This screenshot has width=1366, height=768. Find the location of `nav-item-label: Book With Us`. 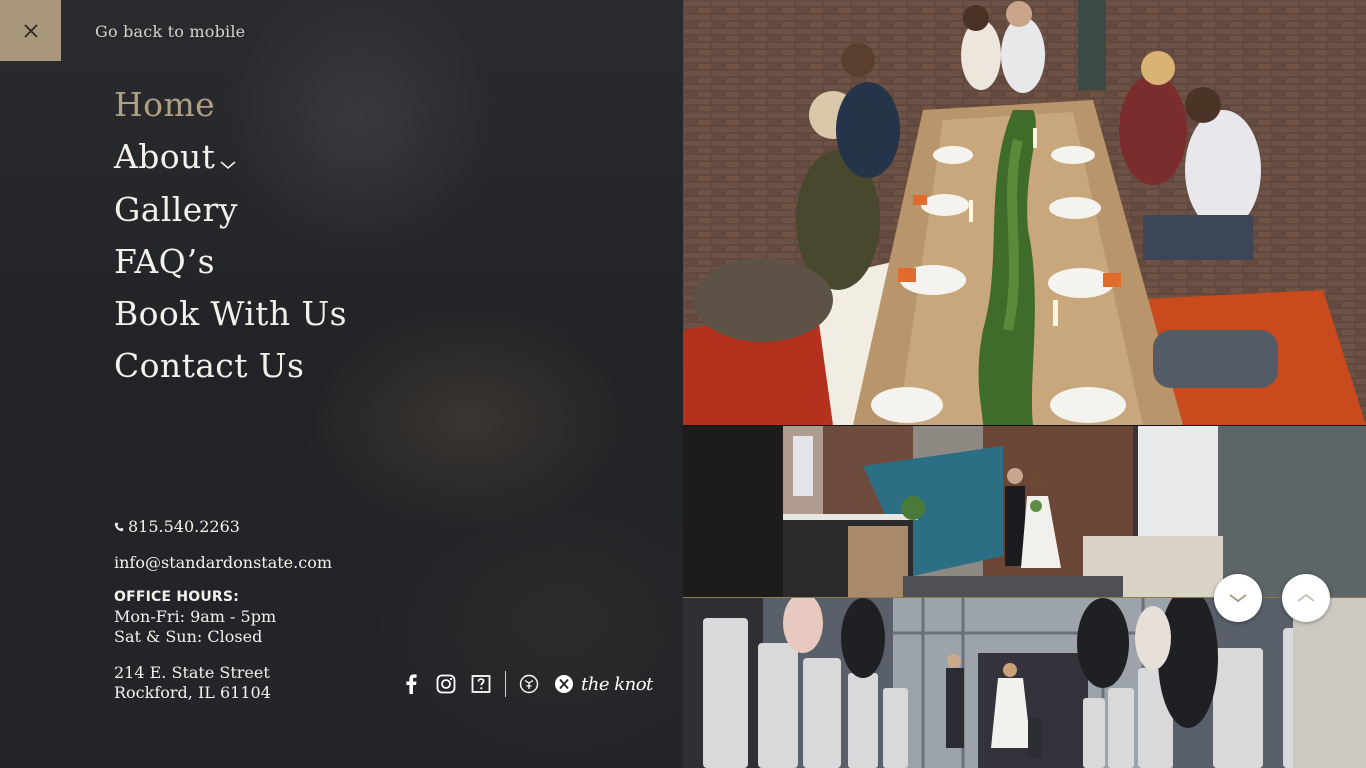

nav-item-label: Book With Us is located at coordinates (230, 314).